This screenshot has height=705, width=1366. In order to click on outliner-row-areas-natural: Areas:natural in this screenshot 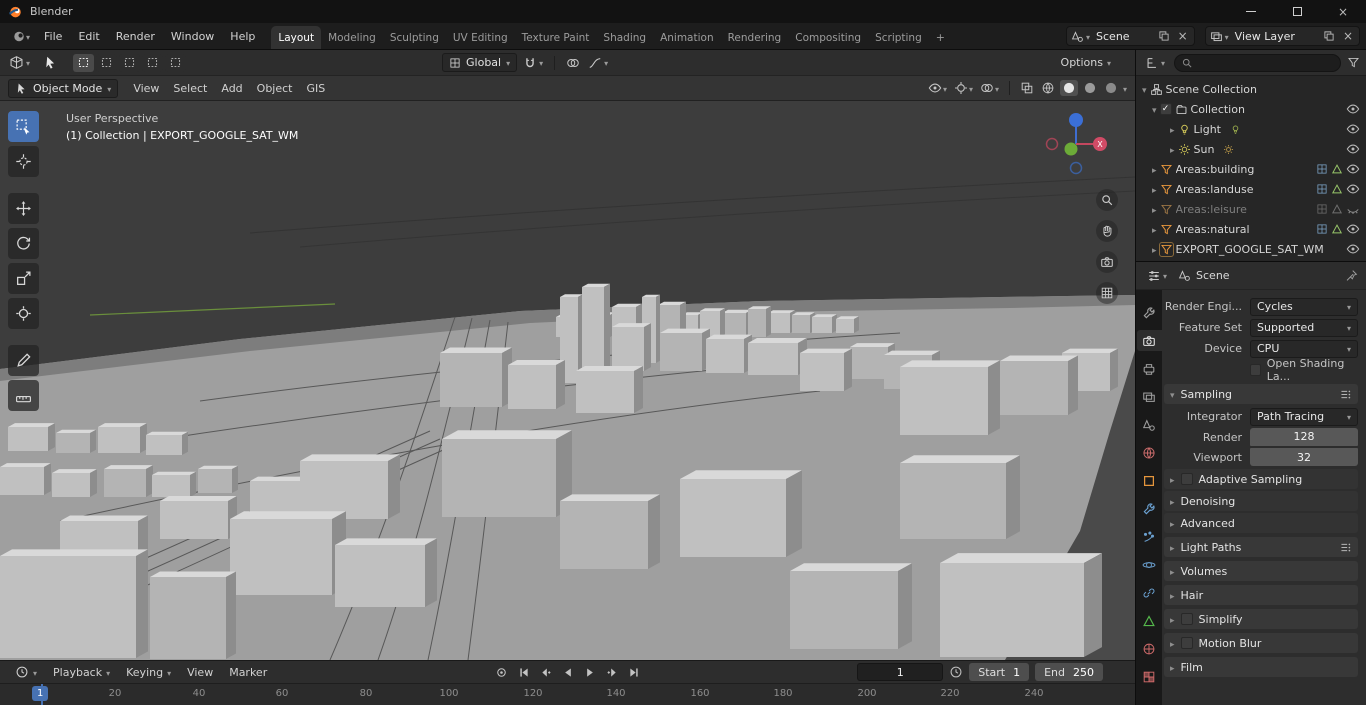, I will do `click(1251, 229)`.